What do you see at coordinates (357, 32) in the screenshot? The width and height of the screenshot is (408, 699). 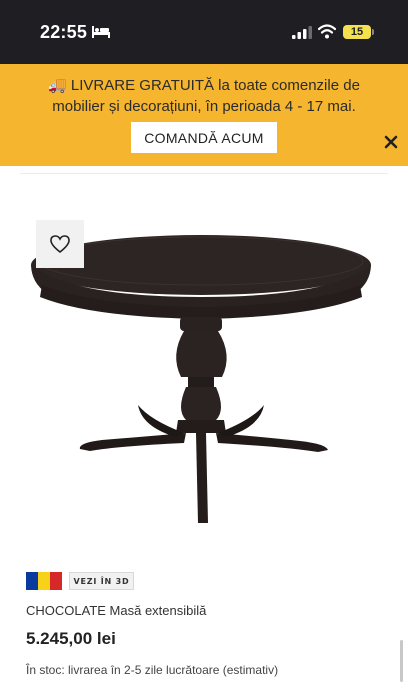 I see `battery-icon: 15` at bounding box center [357, 32].